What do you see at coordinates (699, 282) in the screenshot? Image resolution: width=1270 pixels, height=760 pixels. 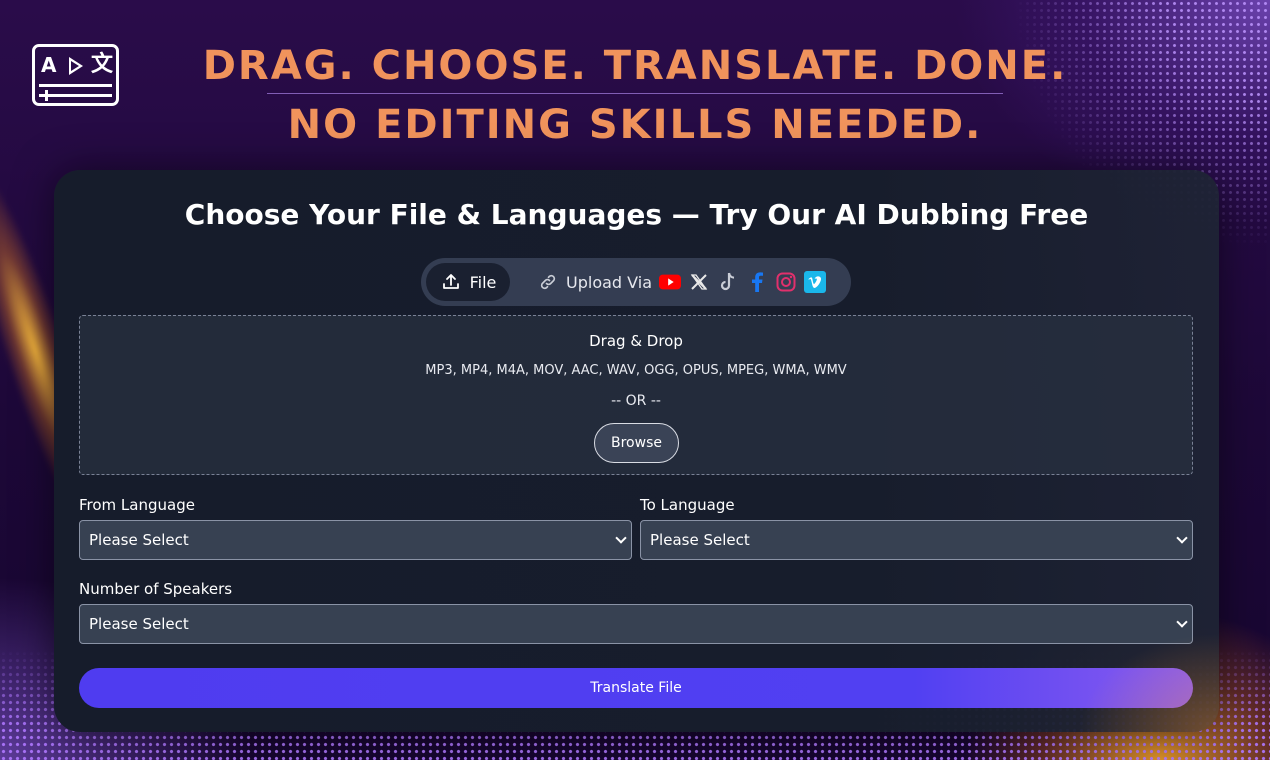 I see `x-icon` at bounding box center [699, 282].